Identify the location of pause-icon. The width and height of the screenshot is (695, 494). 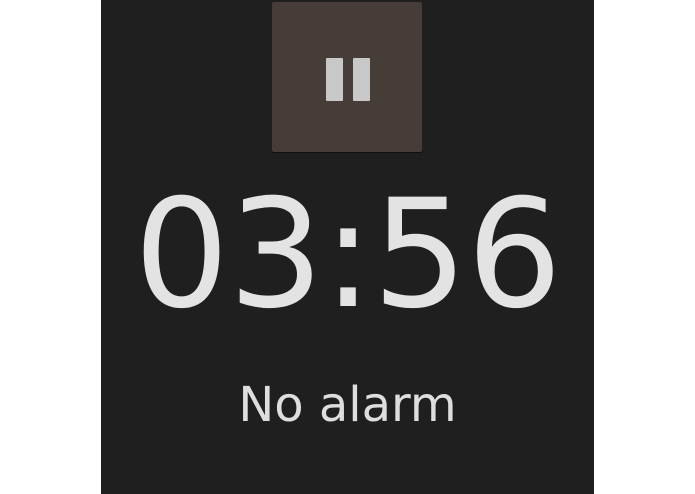
(348, 79).